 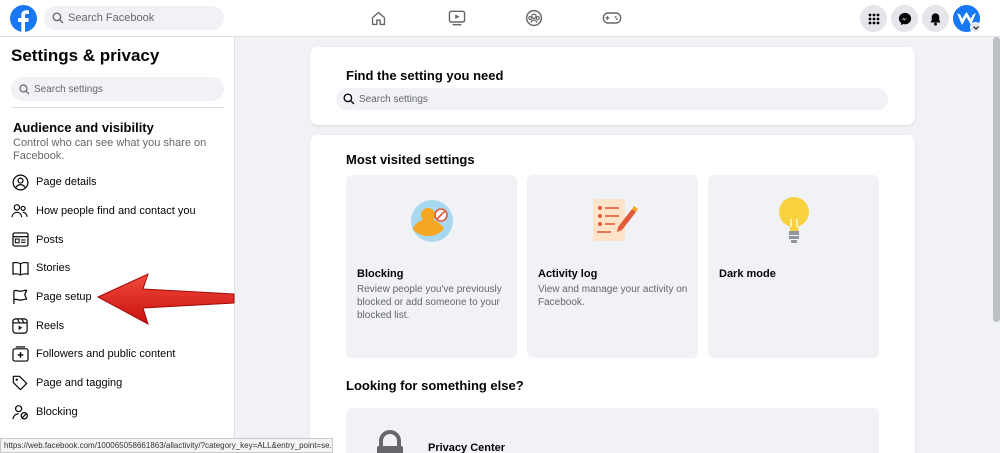 What do you see at coordinates (57, 411) in the screenshot?
I see `sidebar-item-label: Blocking` at bounding box center [57, 411].